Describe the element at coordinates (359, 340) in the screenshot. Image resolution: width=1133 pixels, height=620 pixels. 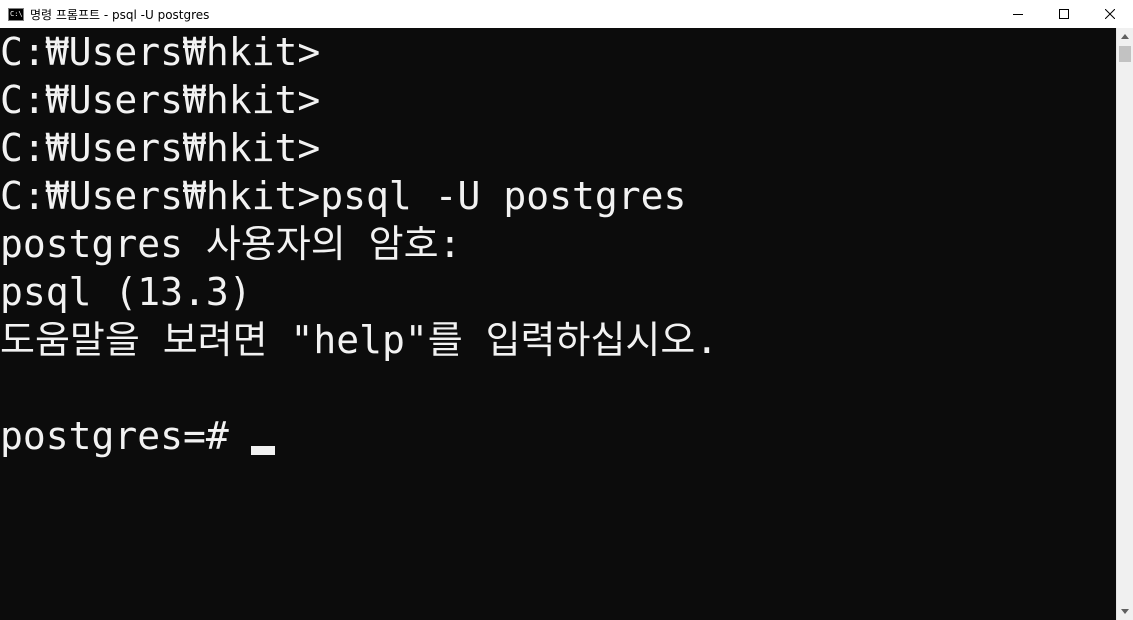
I see `console-line: 도움말을 보려면 "help"를 입력하십시오.` at that location.